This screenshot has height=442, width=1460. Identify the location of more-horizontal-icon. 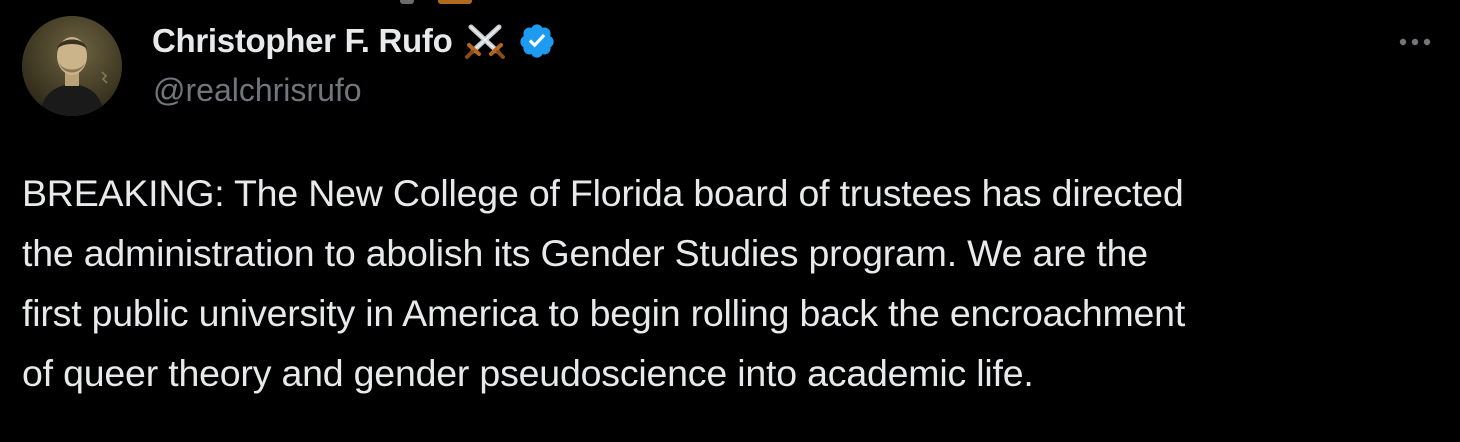
(1415, 42).